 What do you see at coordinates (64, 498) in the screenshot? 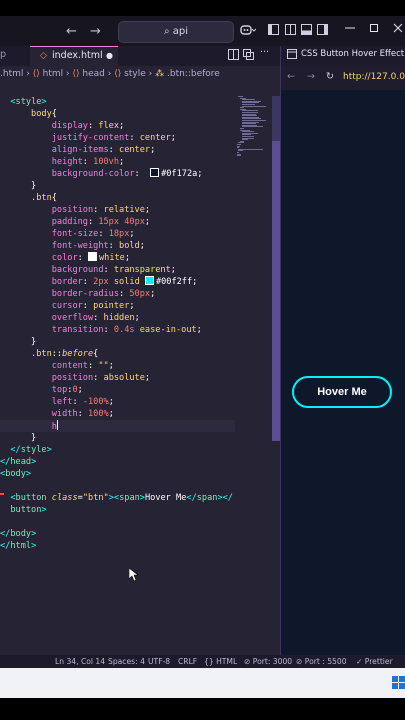
I see `code-token: class` at bounding box center [64, 498].